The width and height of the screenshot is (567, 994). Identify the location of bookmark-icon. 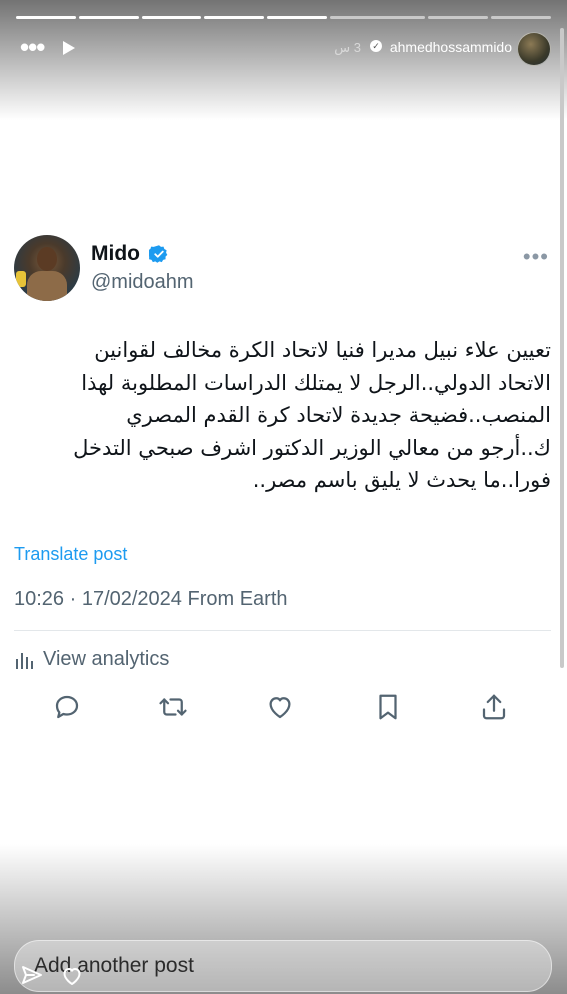
(388, 707).